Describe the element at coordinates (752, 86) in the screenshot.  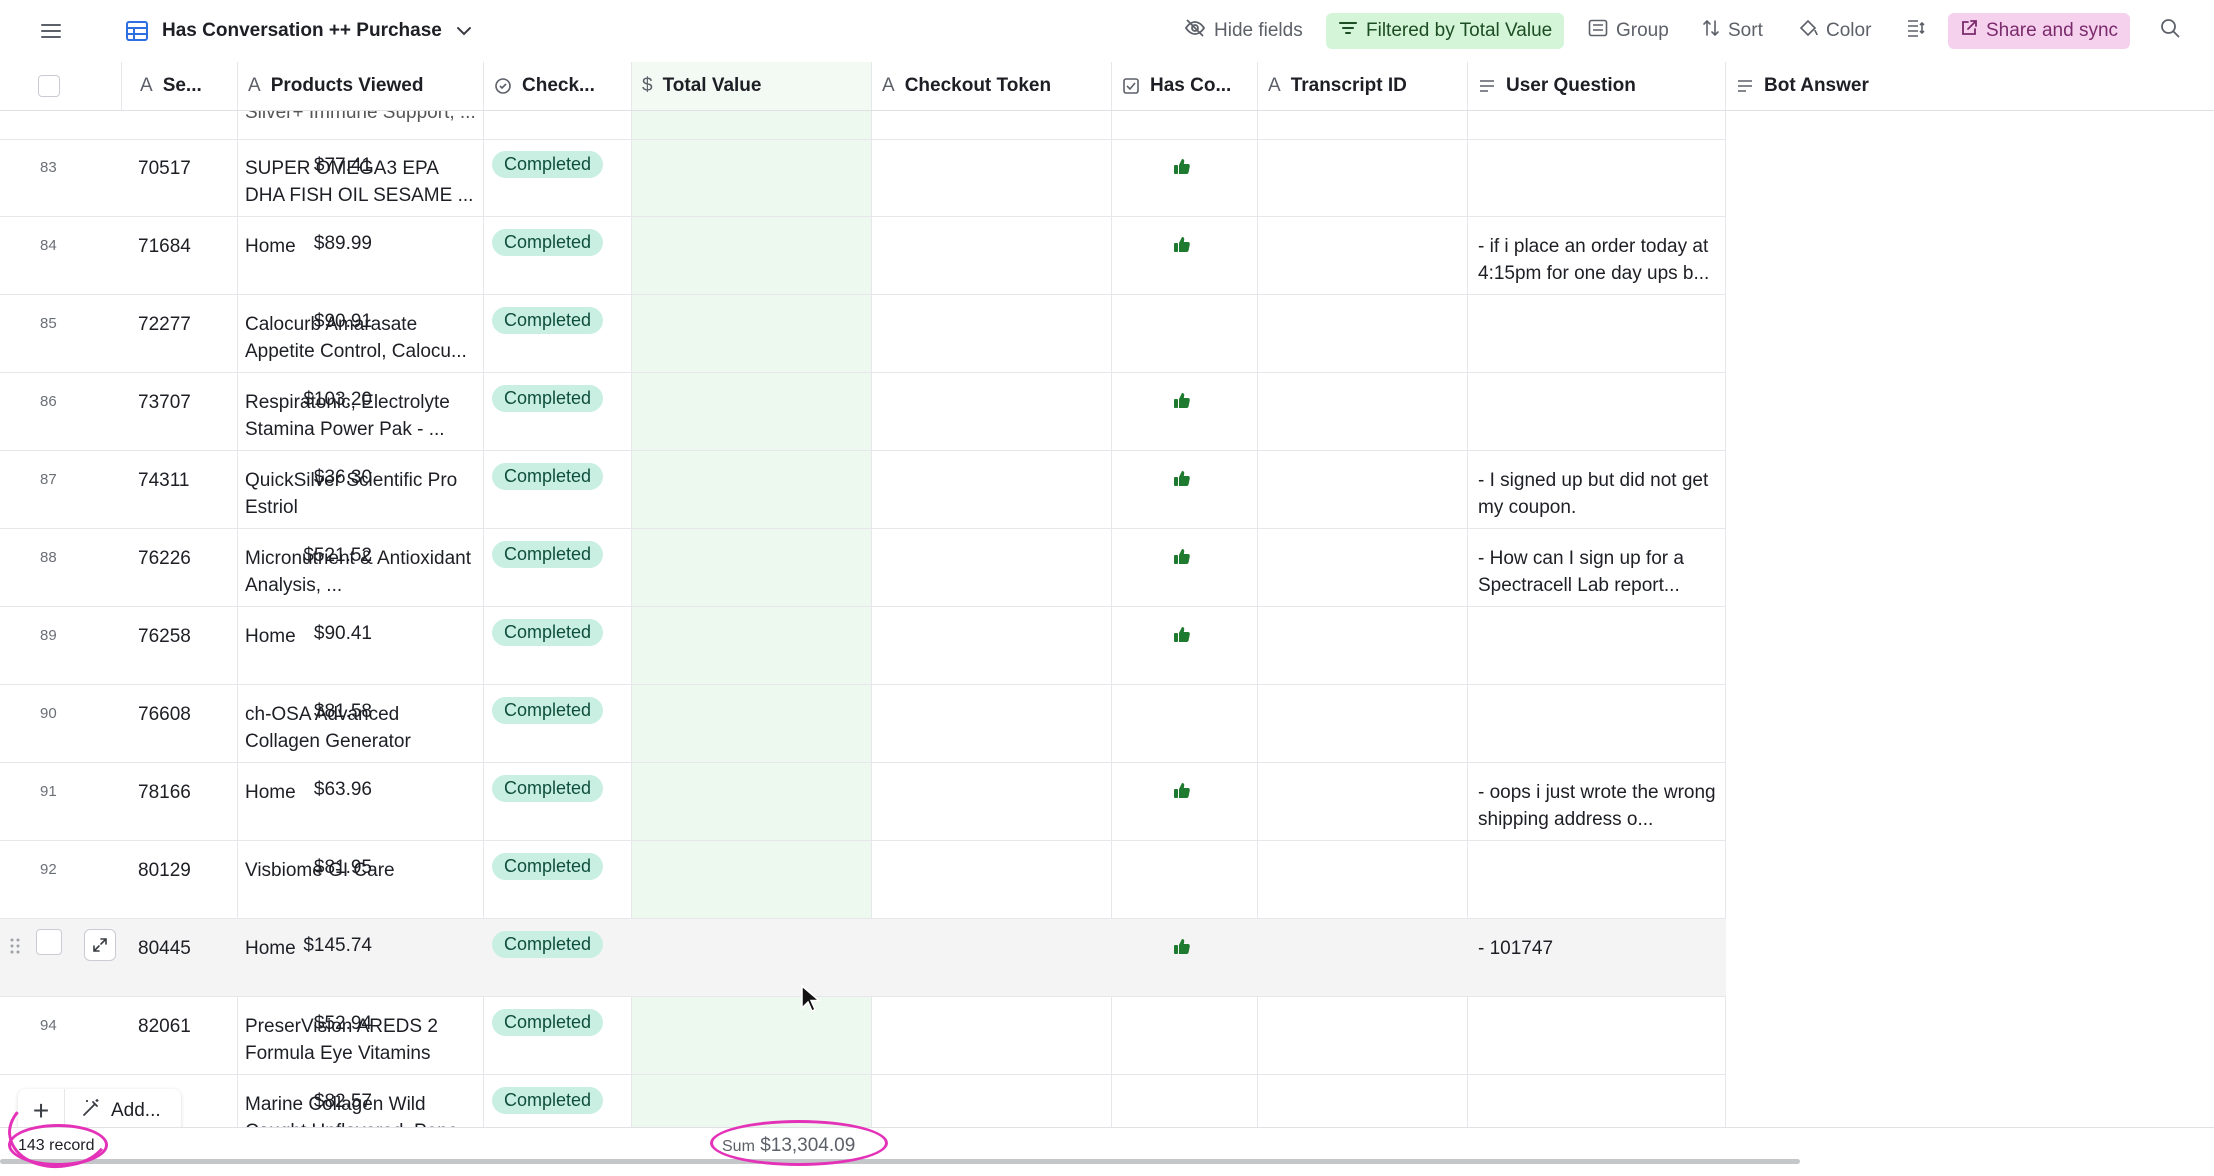
I see `column-header-total: $ Total Value` at that location.